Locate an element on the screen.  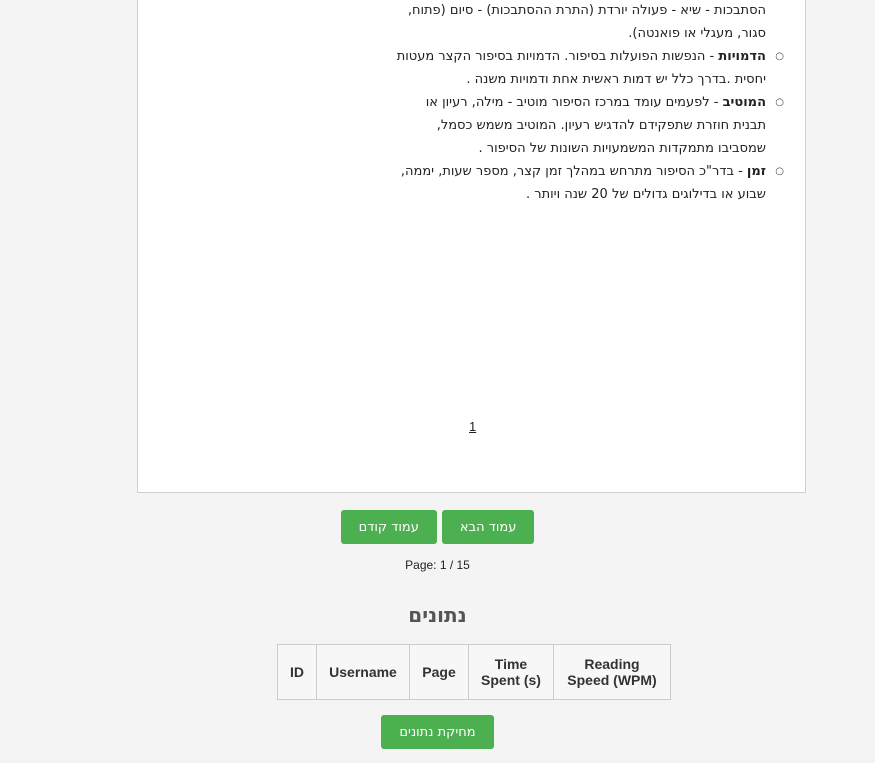
page-navigation: עמוד קודם עמוד הבא is located at coordinates (437, 527).